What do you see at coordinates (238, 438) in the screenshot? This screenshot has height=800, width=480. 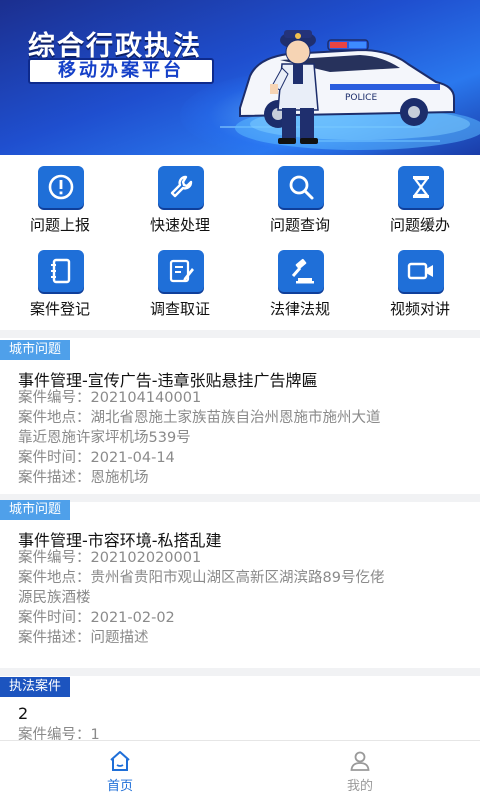 I see `case-location-row-cont: 靠近恩施许家坪机场539号` at bounding box center [238, 438].